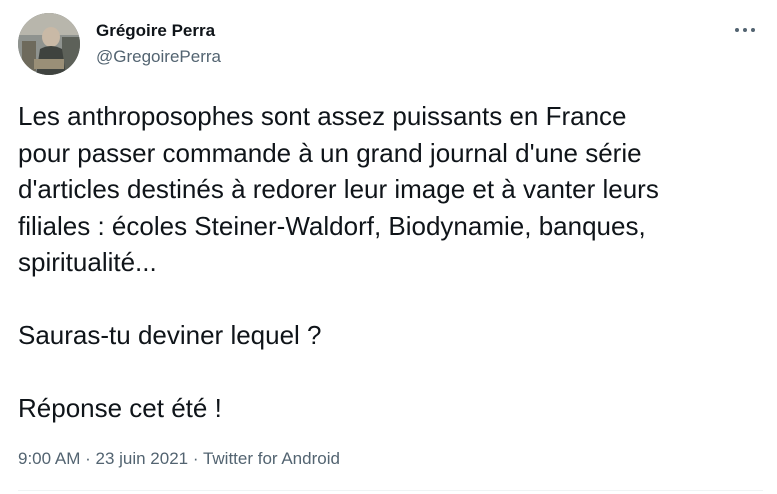  Describe the element at coordinates (49, 458) in the screenshot. I see `tweet-time-link: 9:00 AM` at that location.